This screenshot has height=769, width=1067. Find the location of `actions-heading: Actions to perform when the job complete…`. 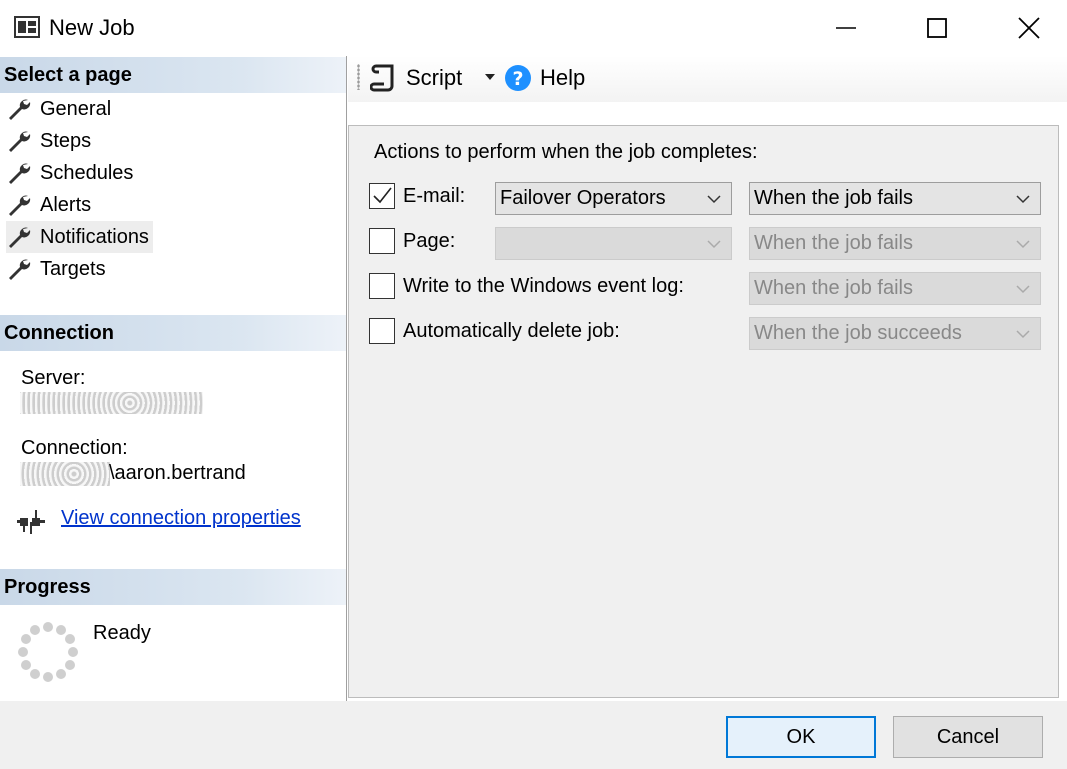

actions-heading: Actions to perform when the job complete… is located at coordinates (566, 152).